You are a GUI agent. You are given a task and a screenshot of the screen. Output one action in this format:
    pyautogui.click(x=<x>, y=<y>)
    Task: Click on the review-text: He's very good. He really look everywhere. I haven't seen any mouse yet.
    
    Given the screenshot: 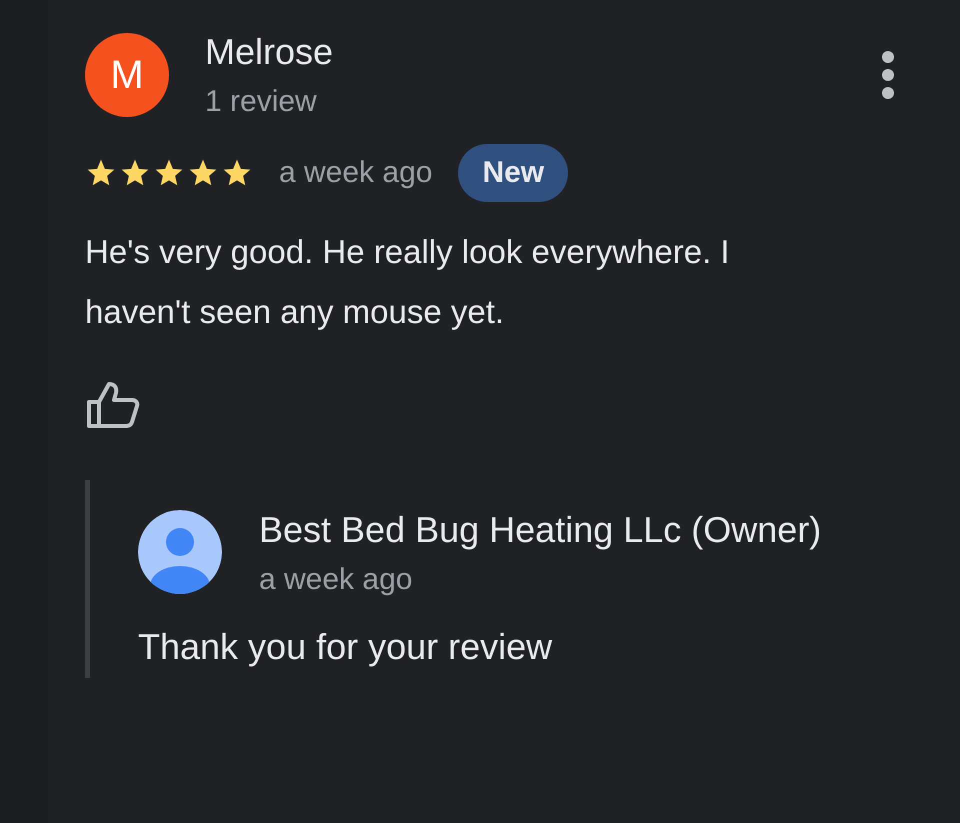 What is the action you would take?
    pyautogui.click(x=408, y=282)
    